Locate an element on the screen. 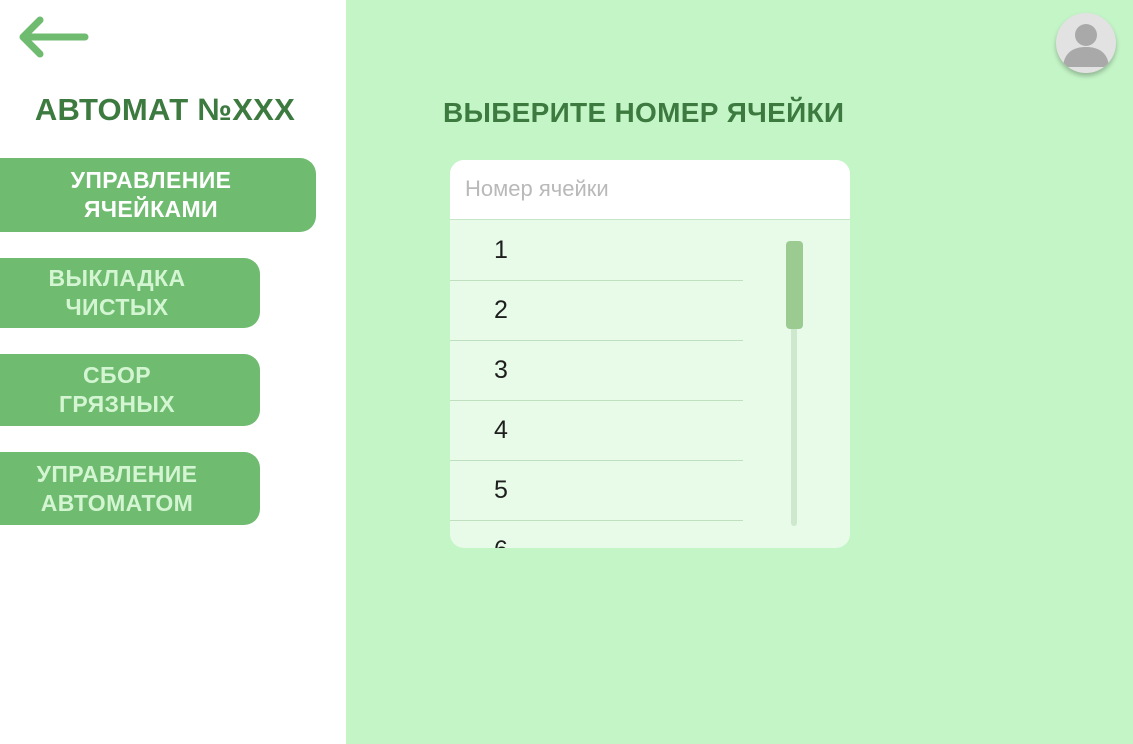  nav-dirty-collection: СБОР ГРЯЗНЫХ is located at coordinates (130, 390).